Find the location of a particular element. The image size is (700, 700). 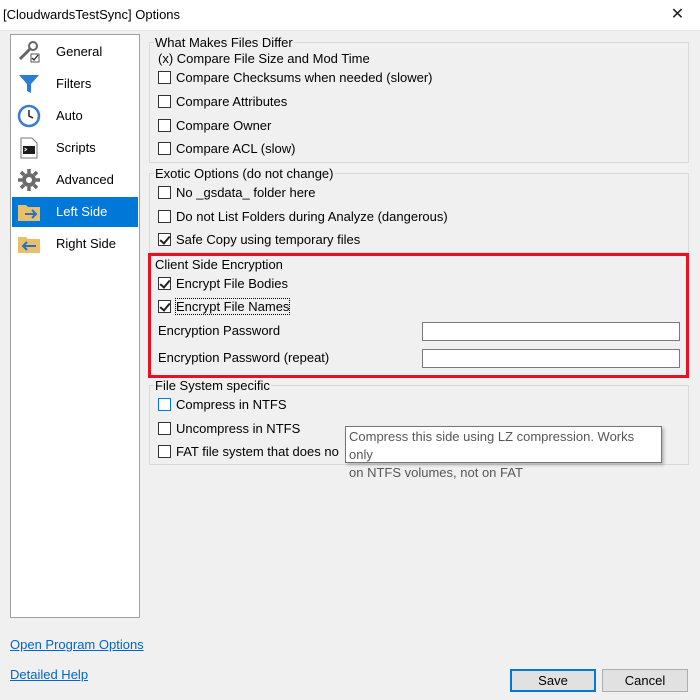

funnel-icon is located at coordinates (29, 84).